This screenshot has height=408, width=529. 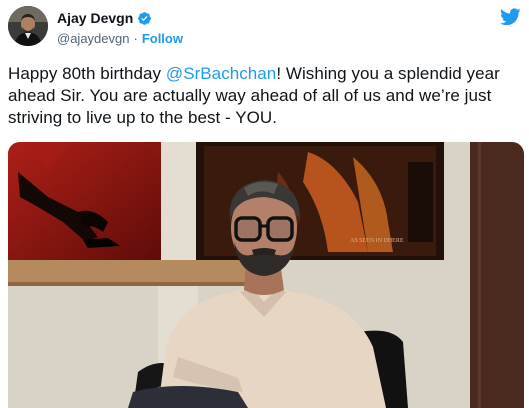 I want to click on poster-caption: AS SEEN IN DHERE, so click(x=377, y=241).